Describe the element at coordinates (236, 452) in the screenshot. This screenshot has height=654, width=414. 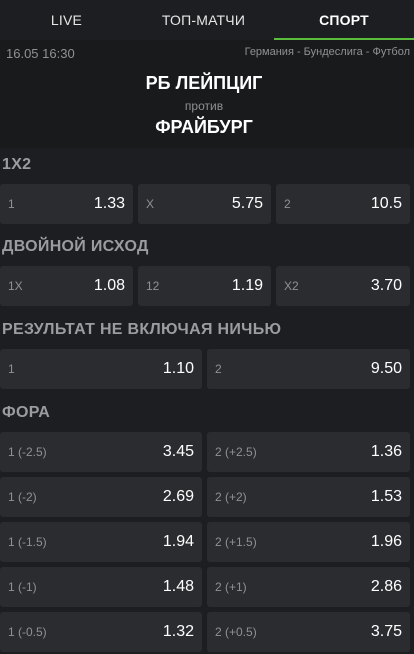
I see `outcome-label: 2 (+2.5)` at that location.